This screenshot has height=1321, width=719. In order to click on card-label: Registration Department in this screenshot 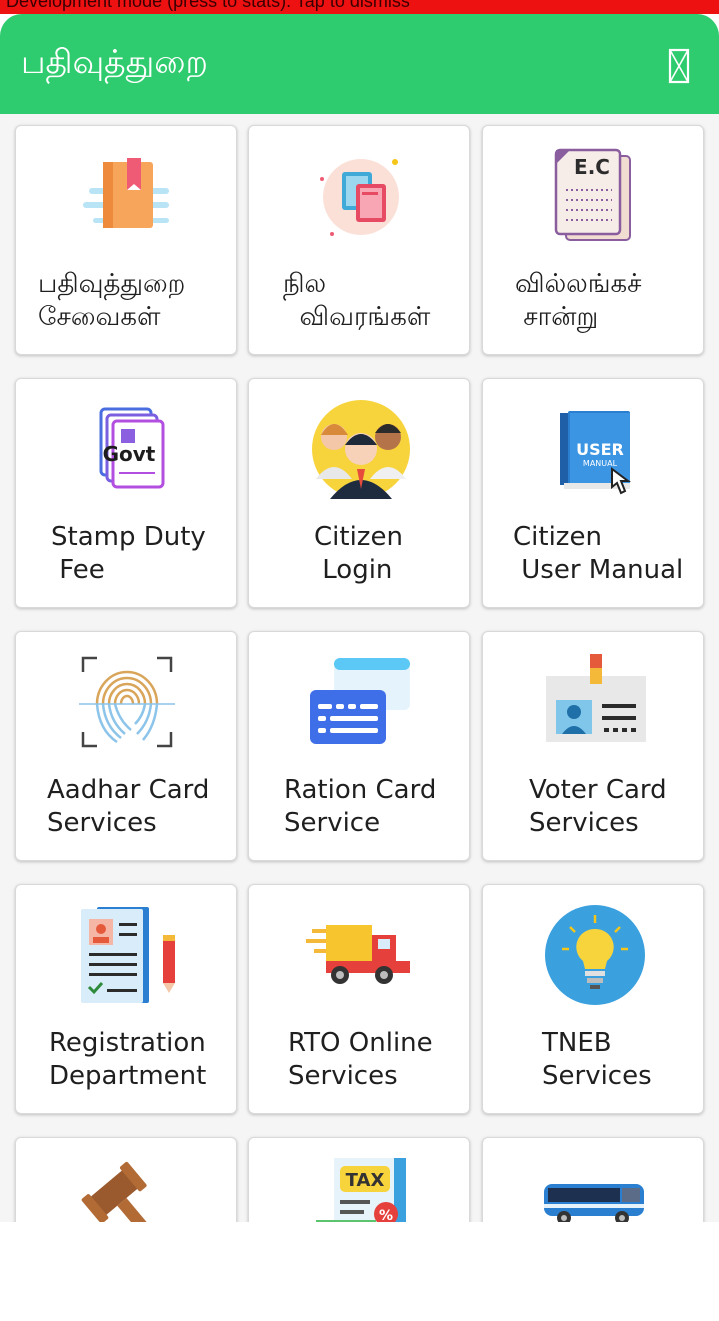, I will do `click(128, 1059)`.